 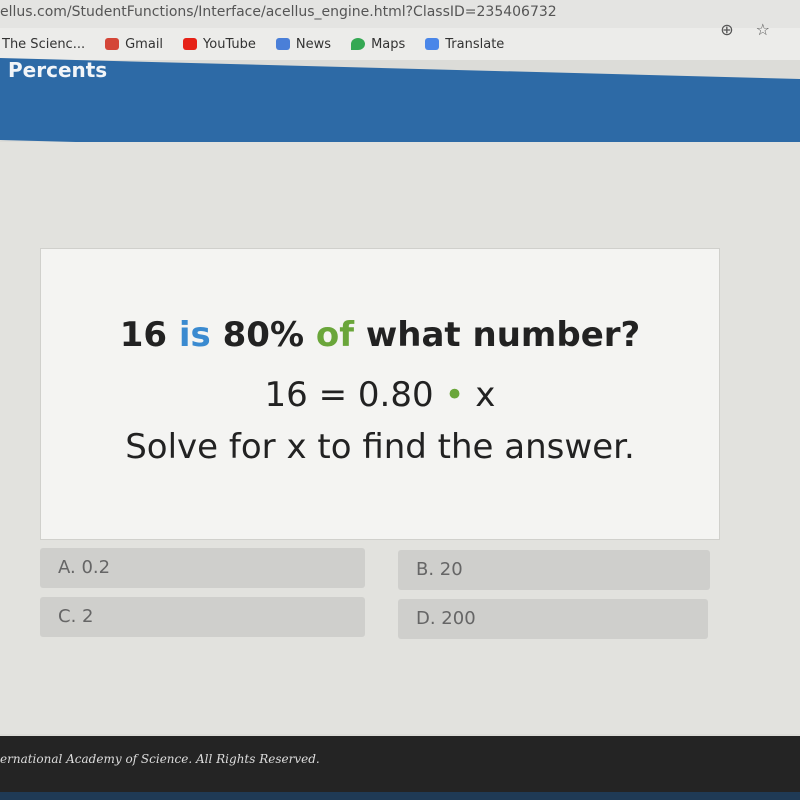 What do you see at coordinates (380, 335) in the screenshot?
I see `question-text: 16 is 80% of what number?` at bounding box center [380, 335].